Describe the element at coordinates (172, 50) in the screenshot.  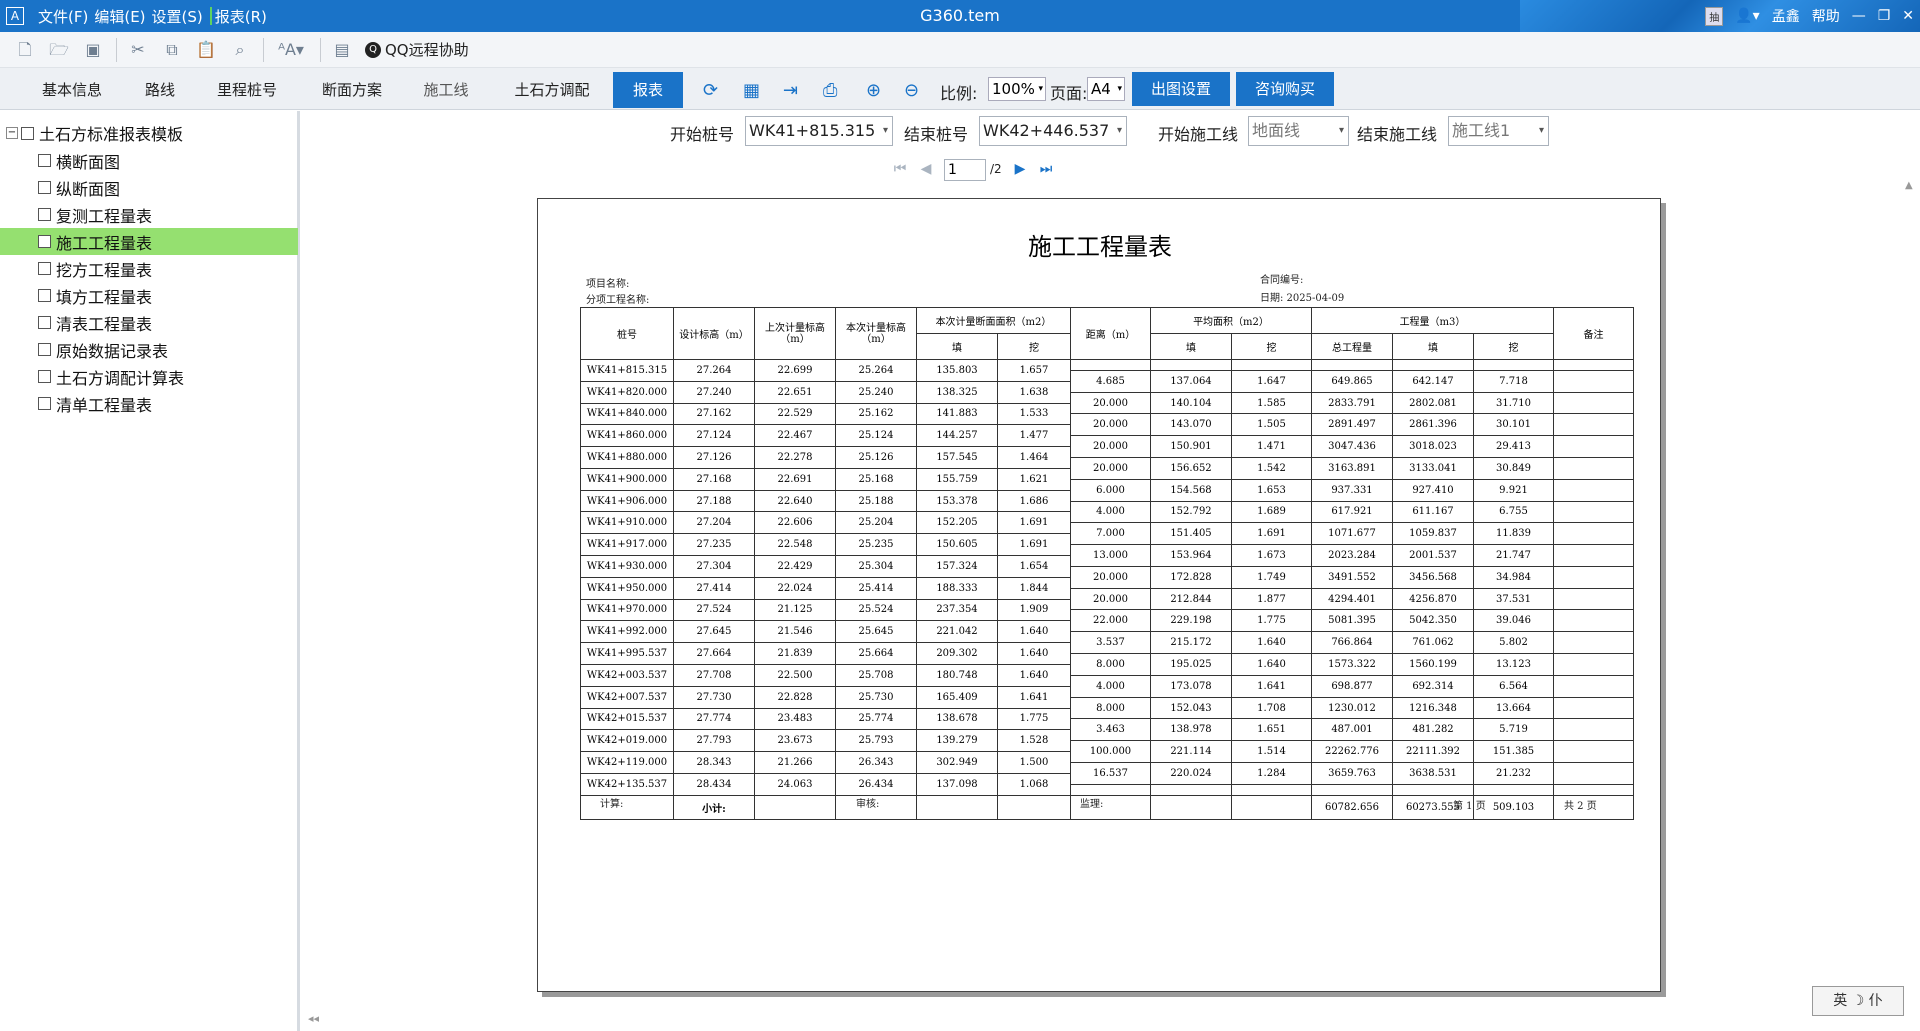
I see `copy-icon: ⧉` at that location.